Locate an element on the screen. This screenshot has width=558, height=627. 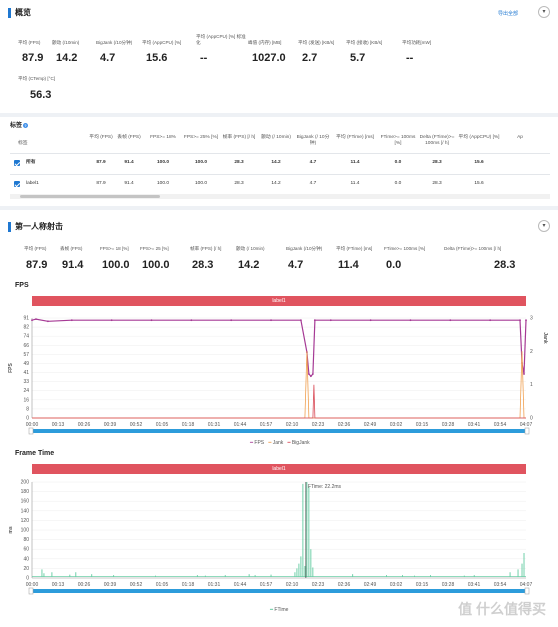
y-tick-label: 41 is located at coordinates (26, 373).